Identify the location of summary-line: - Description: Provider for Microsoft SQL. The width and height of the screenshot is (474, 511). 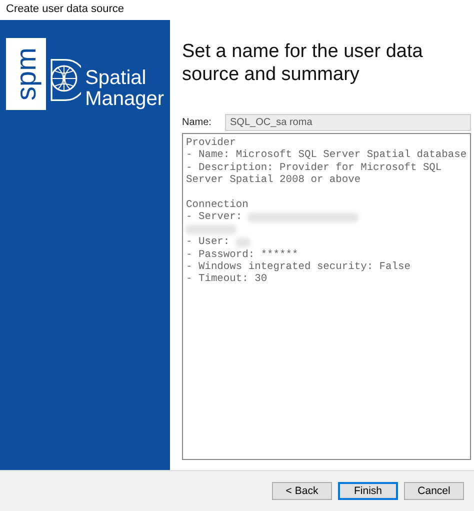
(314, 168).